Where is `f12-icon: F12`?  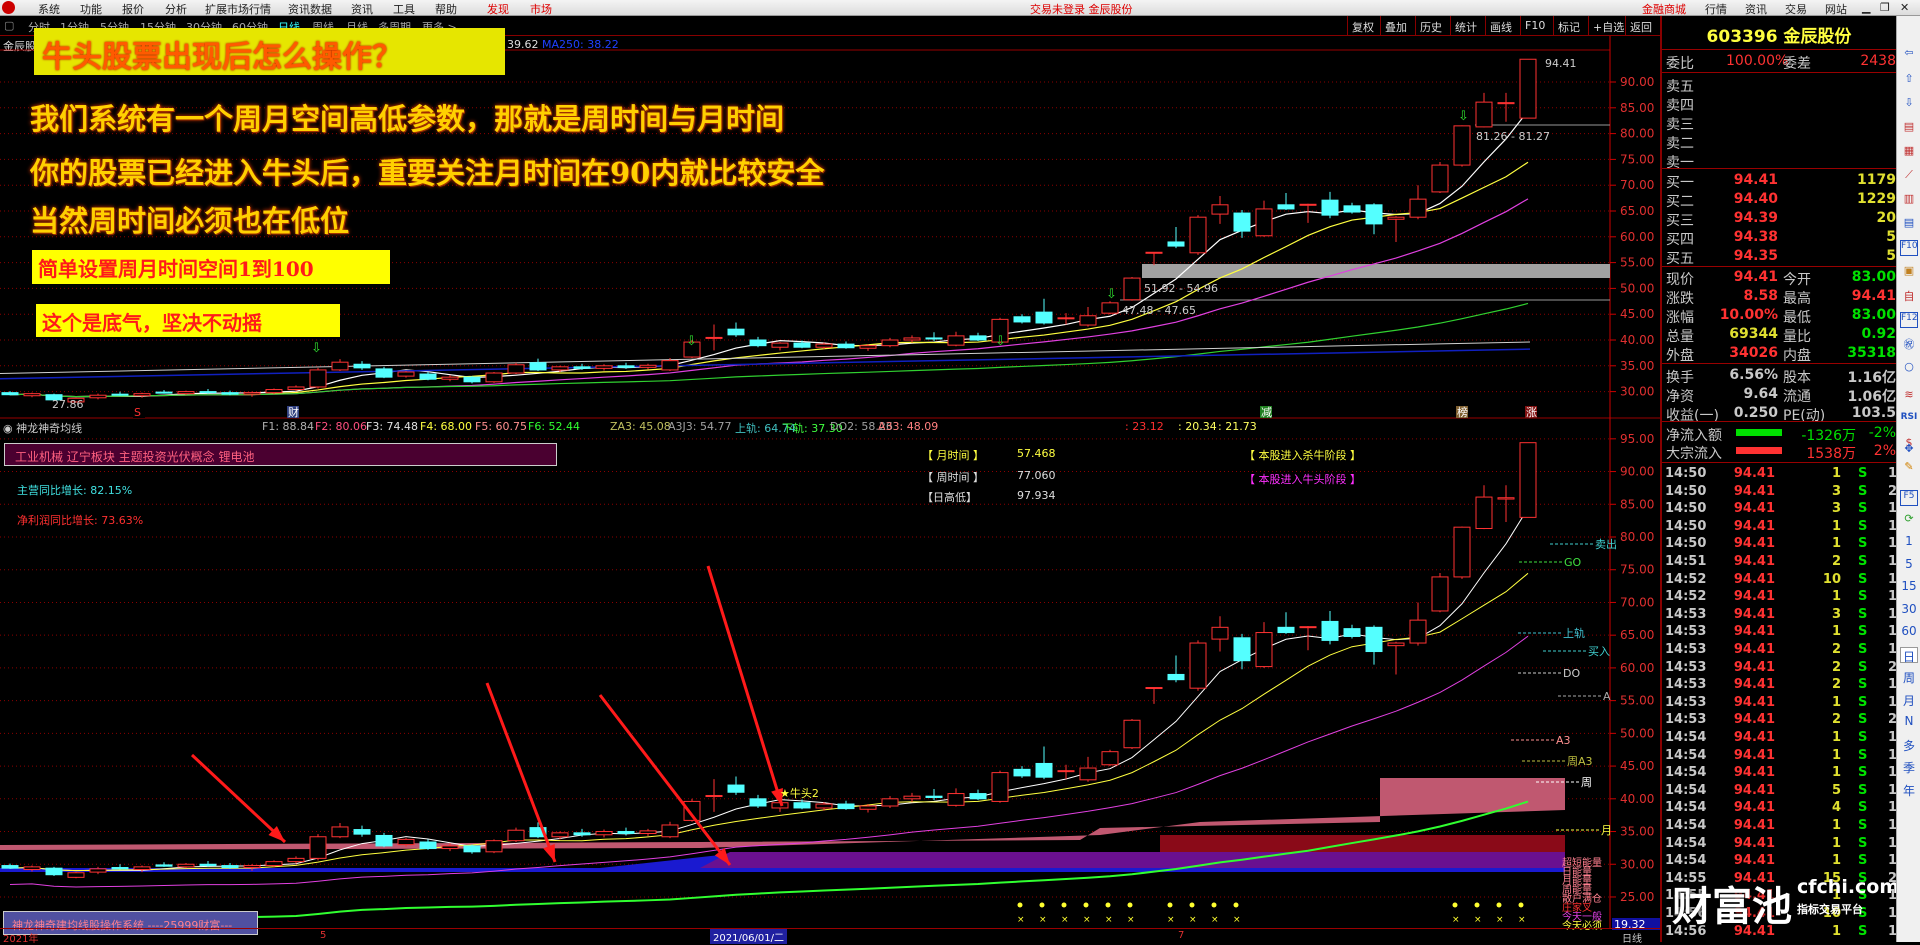 f12-icon: F12 is located at coordinates (1909, 320).